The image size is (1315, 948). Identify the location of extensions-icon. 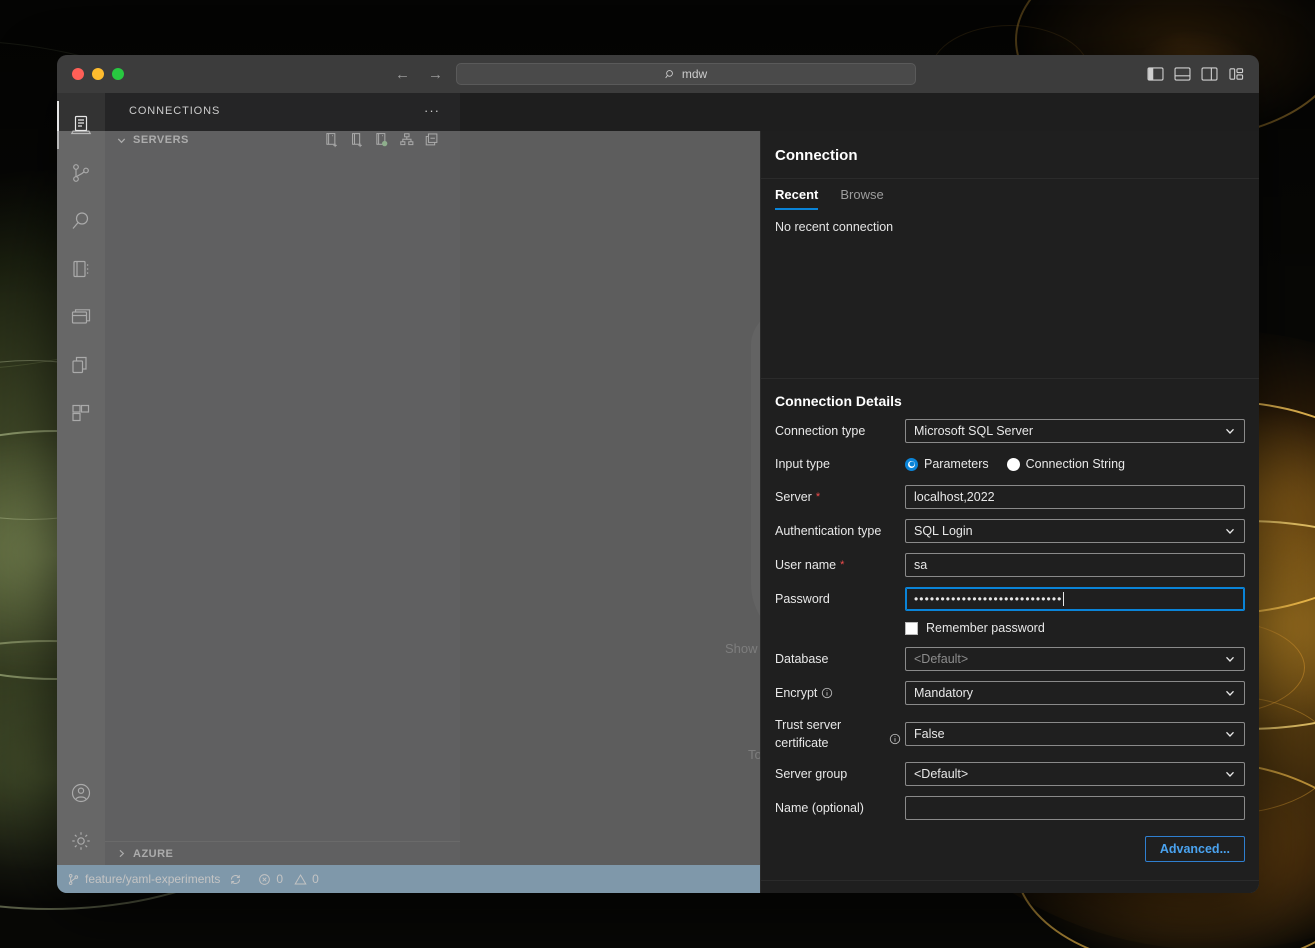
(81, 413).